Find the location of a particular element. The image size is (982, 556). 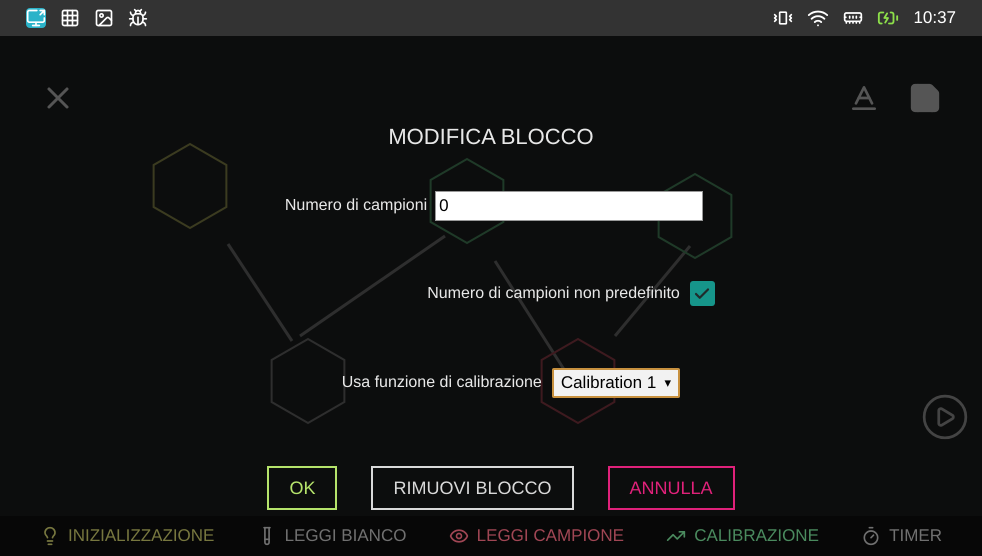

checkbox is located at coordinates (702, 293).